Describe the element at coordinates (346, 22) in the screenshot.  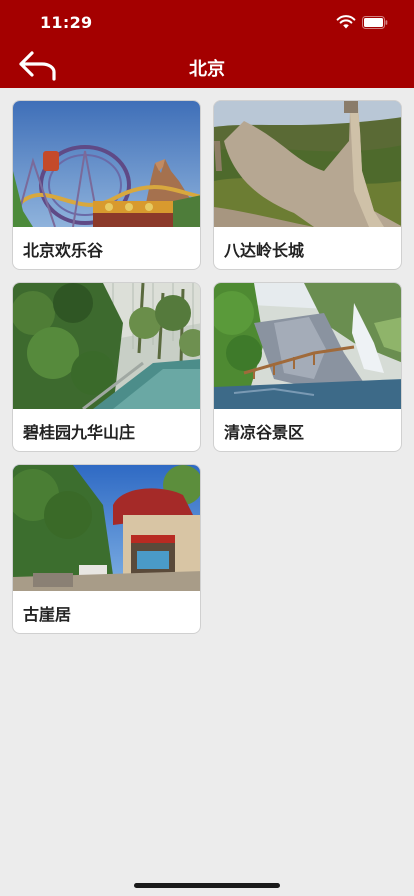
I see `wifi-icon` at that location.